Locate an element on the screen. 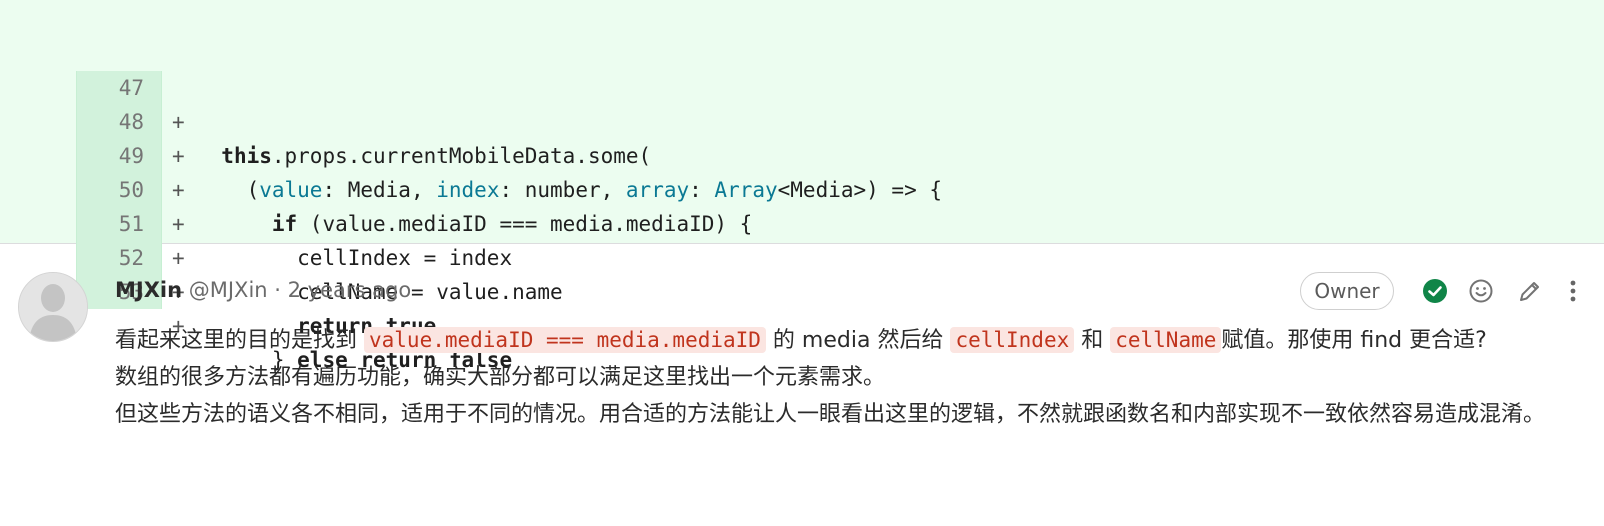 The width and height of the screenshot is (1604, 526). author-handle: @MJXin is located at coordinates (228, 290).